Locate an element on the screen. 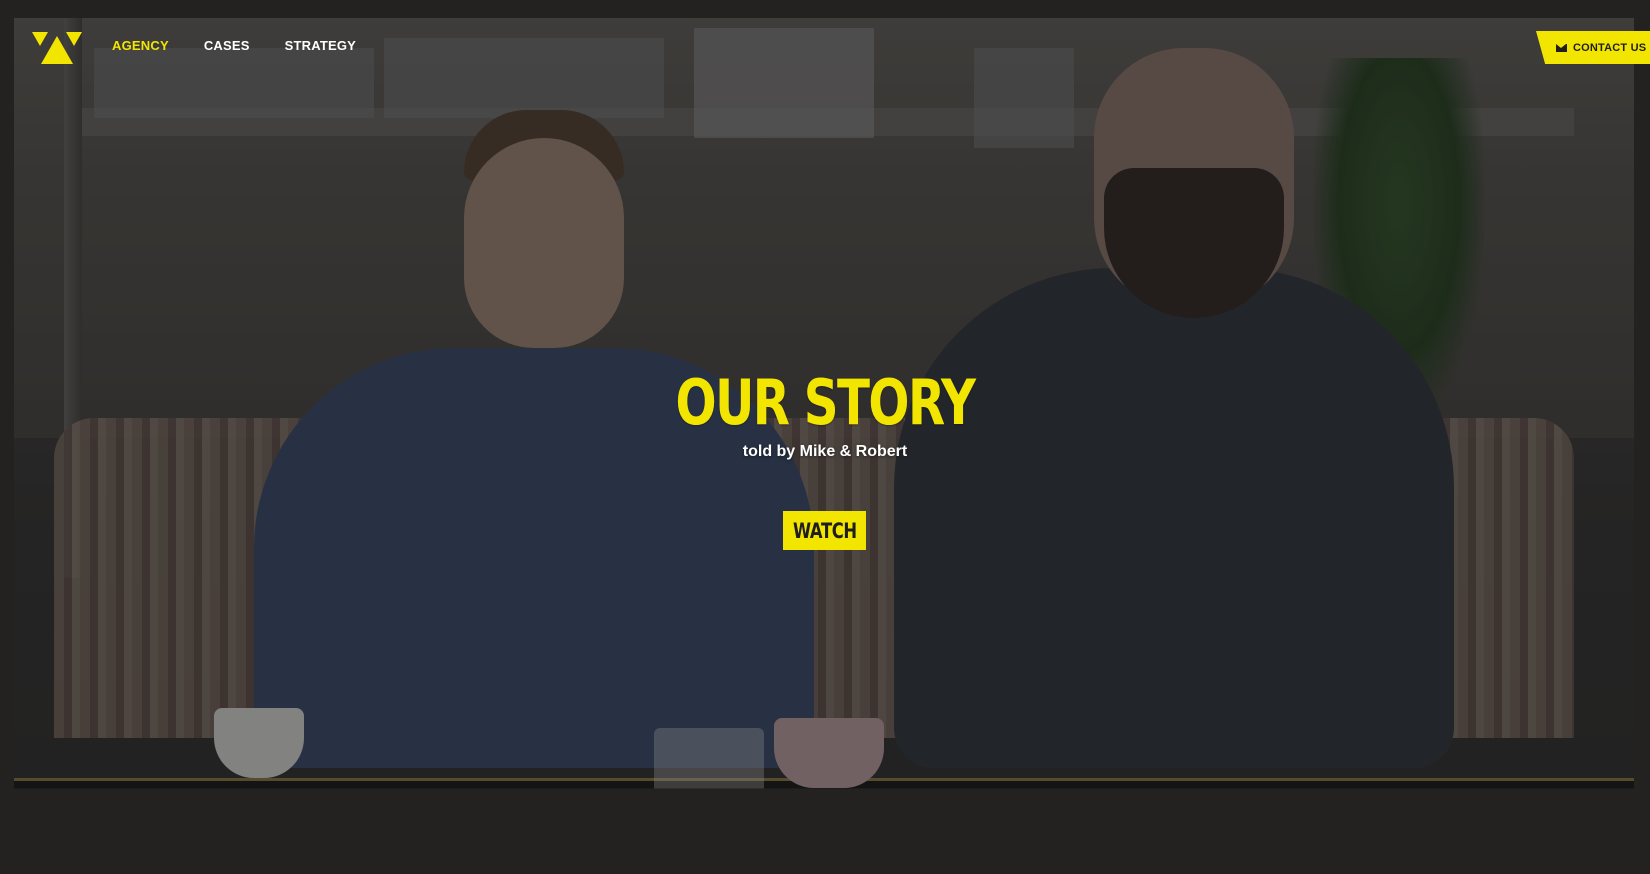 This screenshot has width=1650, height=874. agency-logo-icon is located at coordinates (57, 48).